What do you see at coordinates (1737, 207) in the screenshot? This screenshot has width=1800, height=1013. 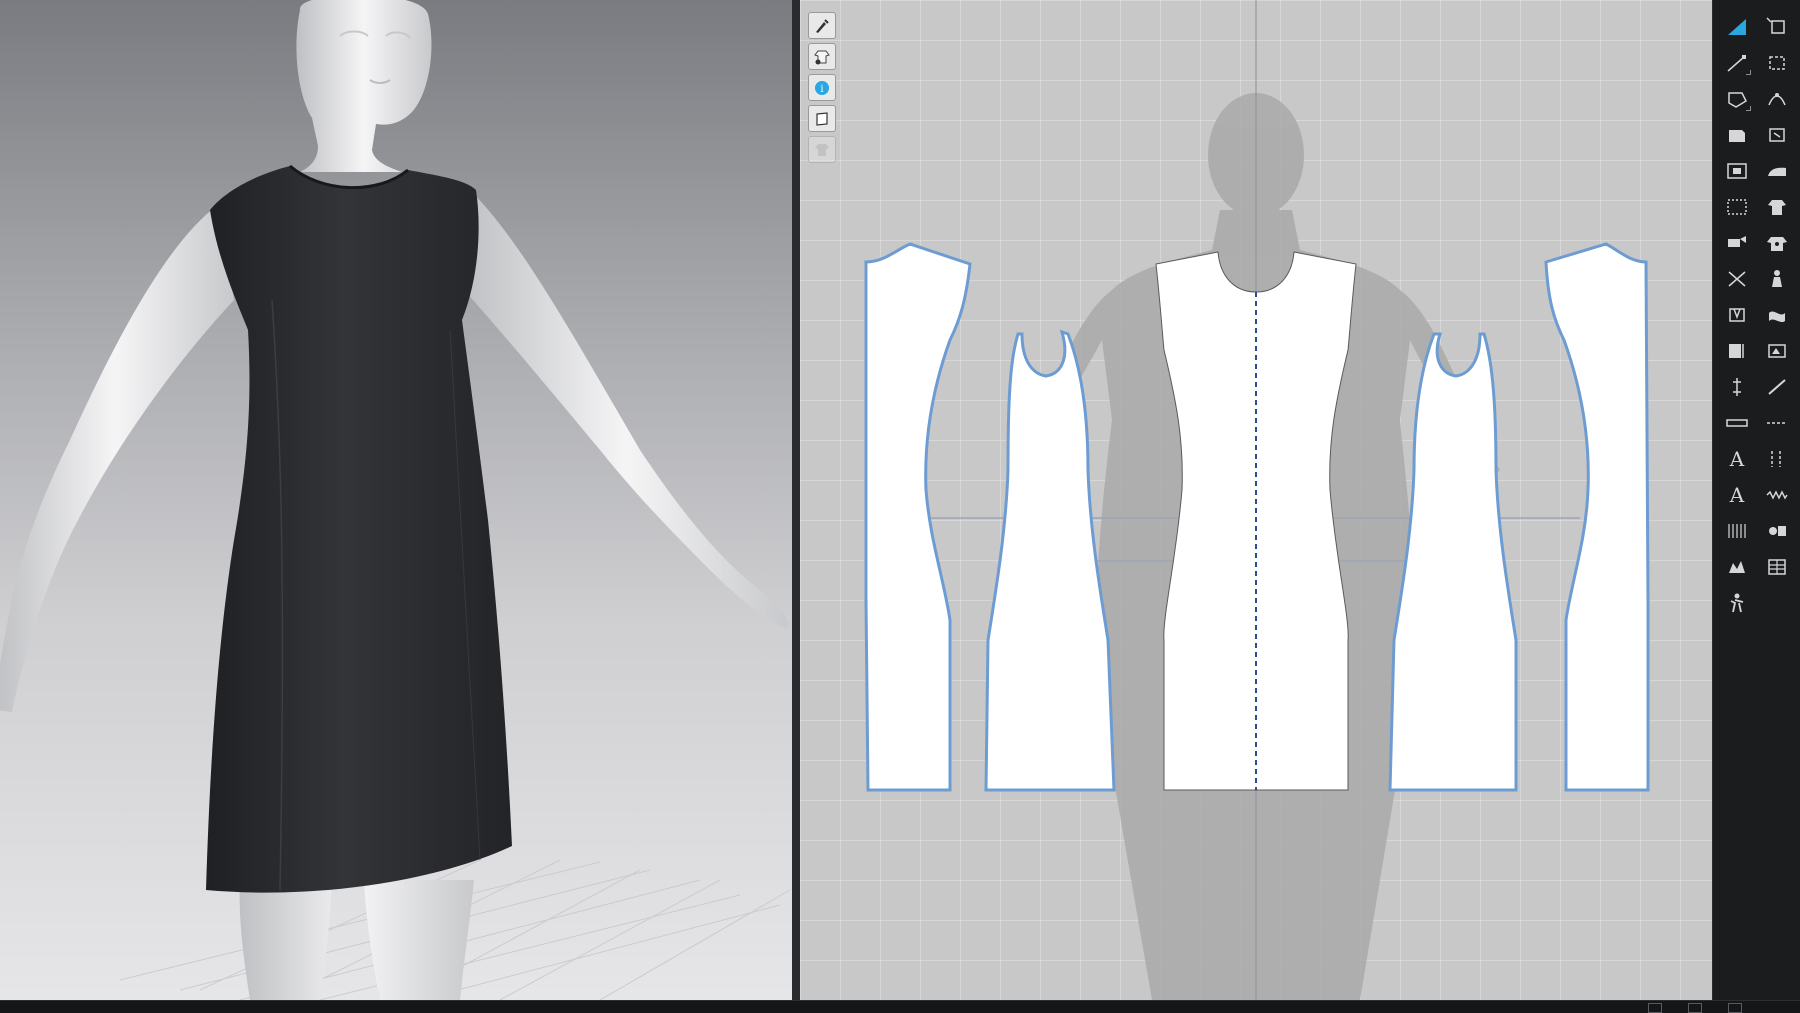 I see `texture-icon` at bounding box center [1737, 207].